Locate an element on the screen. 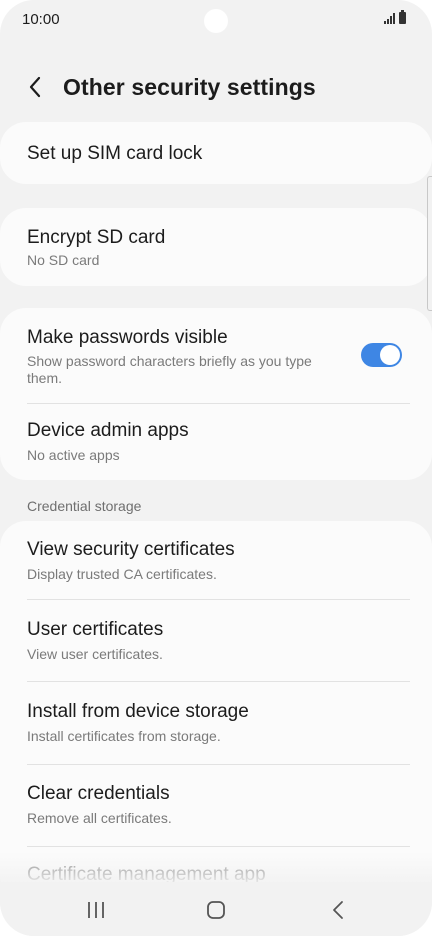 The width and height of the screenshot is (432, 936). user-certificates-subtitle: View user certificates. is located at coordinates (95, 654).